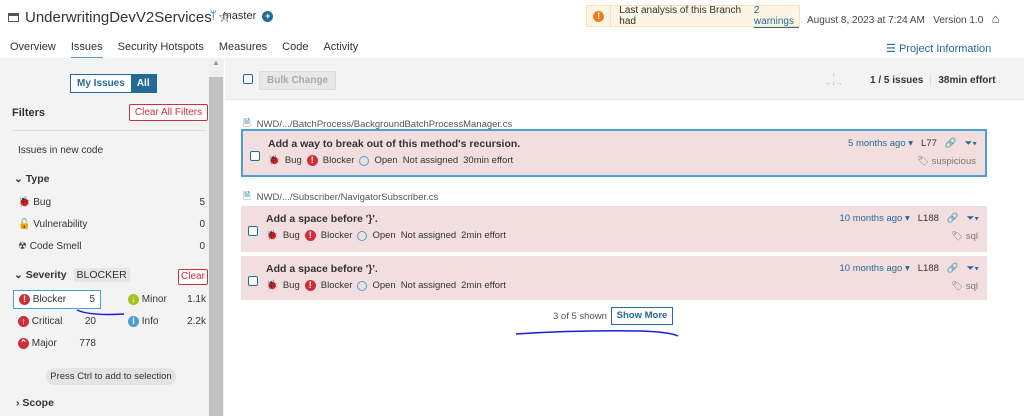 The width and height of the screenshot is (1024, 416). I want to click on pen-annotations, so click(377, 323).